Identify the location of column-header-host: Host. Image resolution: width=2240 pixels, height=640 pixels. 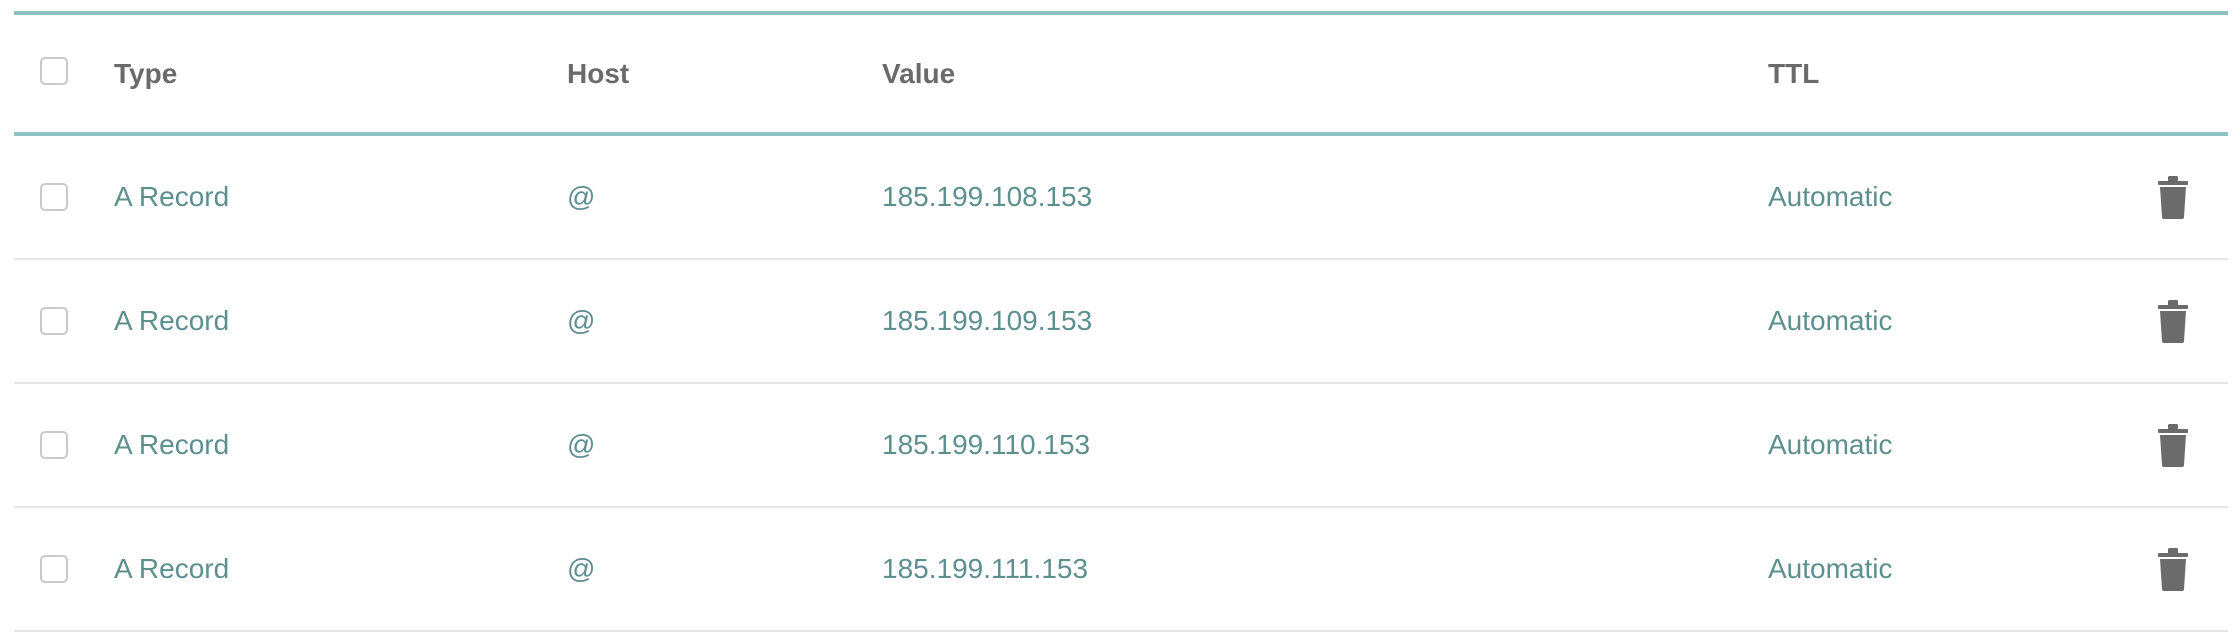
(598, 73).